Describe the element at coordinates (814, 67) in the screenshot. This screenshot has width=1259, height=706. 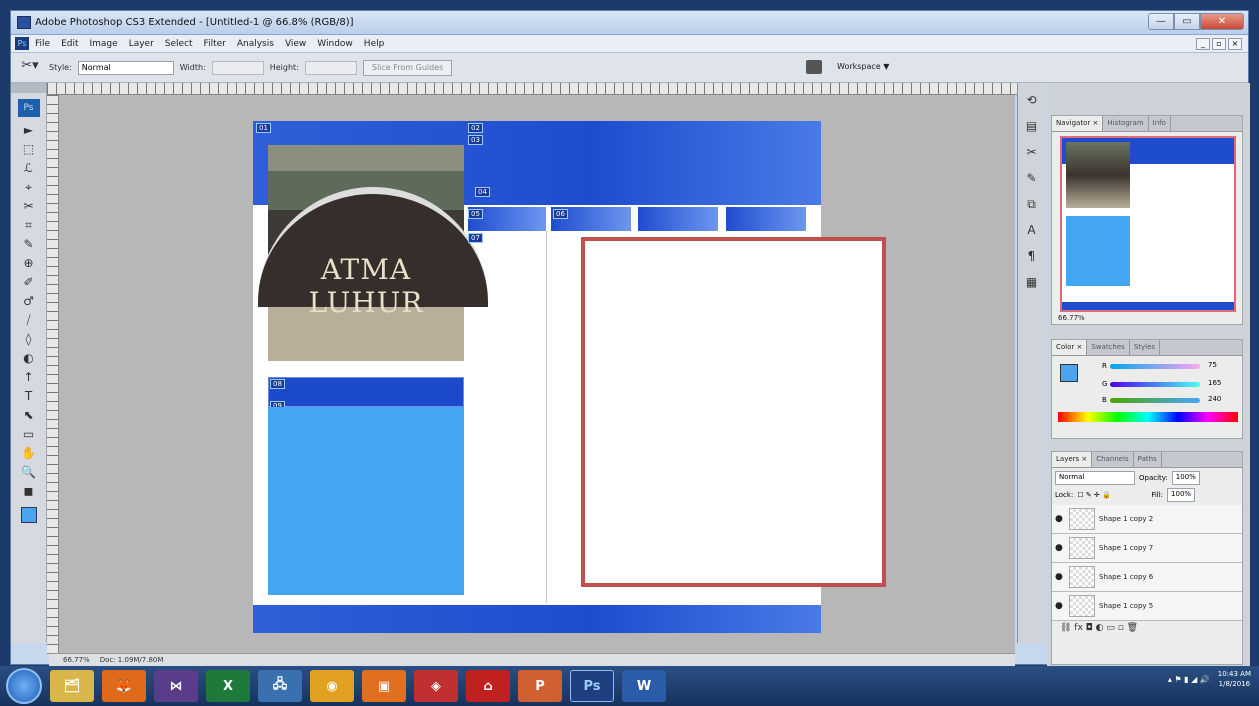
I see `workspace-icon` at that location.